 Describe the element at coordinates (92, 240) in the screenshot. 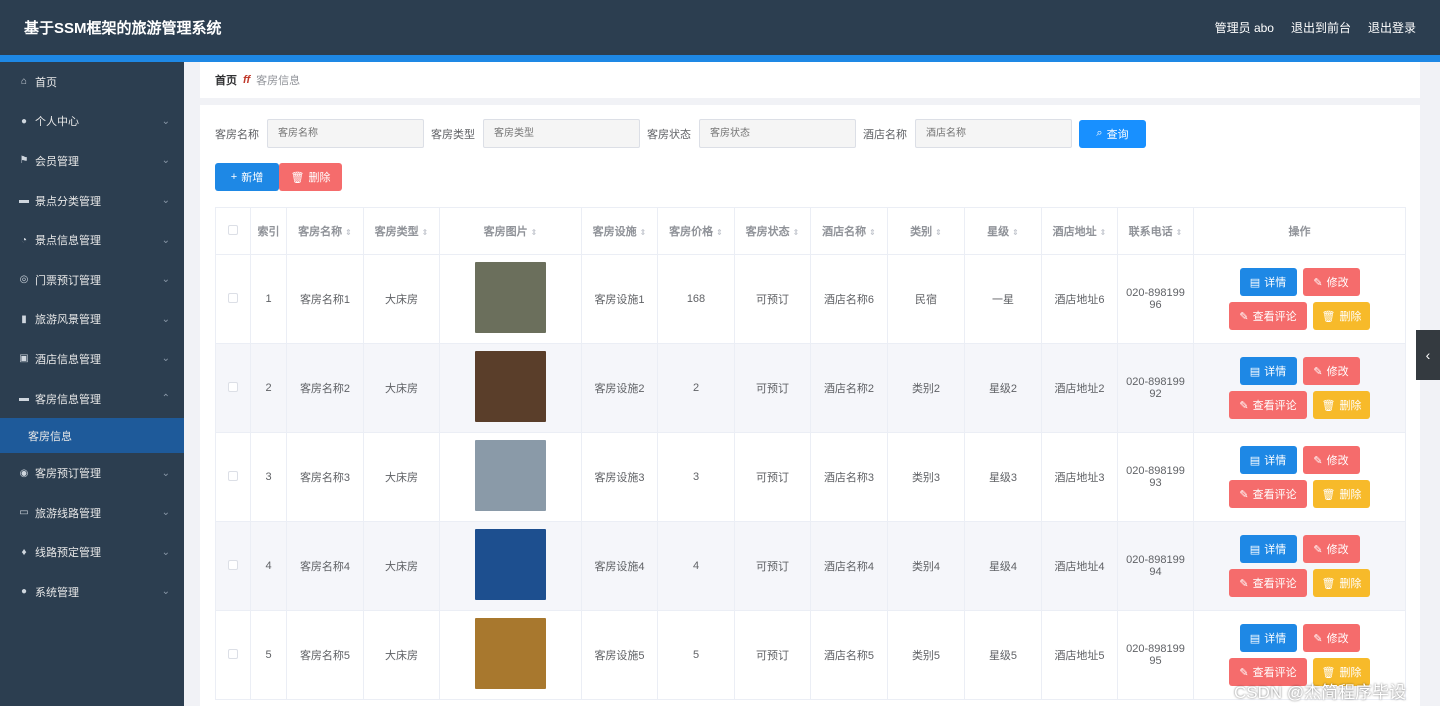

I see `sidebar-item-4: ◔ 景点信息管理 ⌄` at that location.